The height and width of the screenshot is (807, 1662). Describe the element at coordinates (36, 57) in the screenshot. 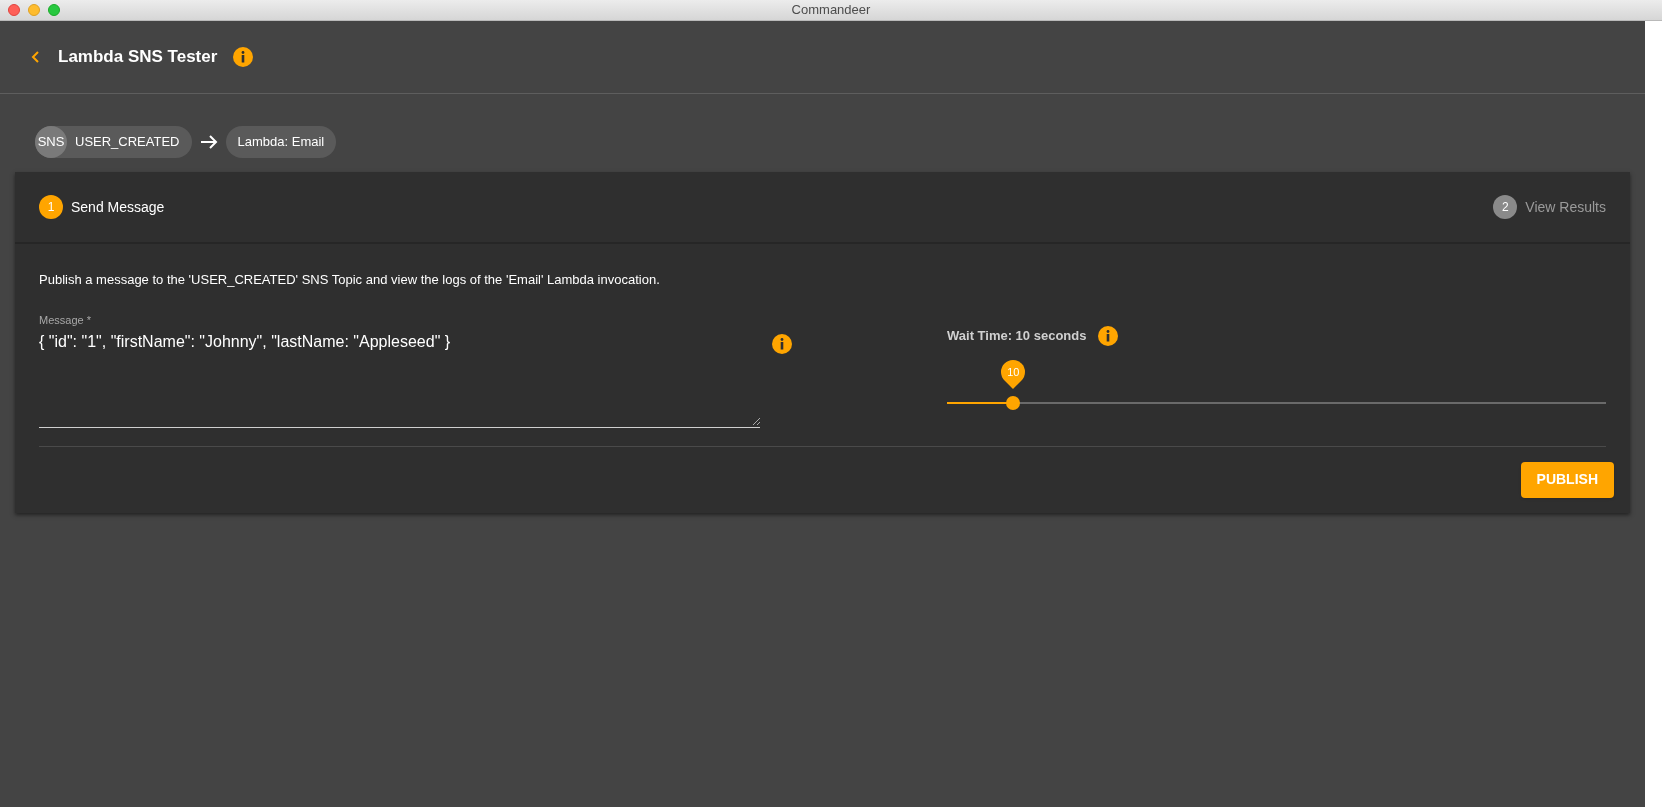

I see `back-chevron-icon` at that location.